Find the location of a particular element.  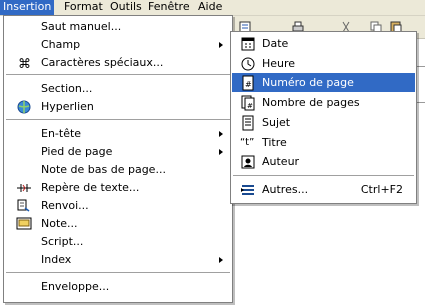

menu-item-en-tete: En-tête is located at coordinates (118, 133).